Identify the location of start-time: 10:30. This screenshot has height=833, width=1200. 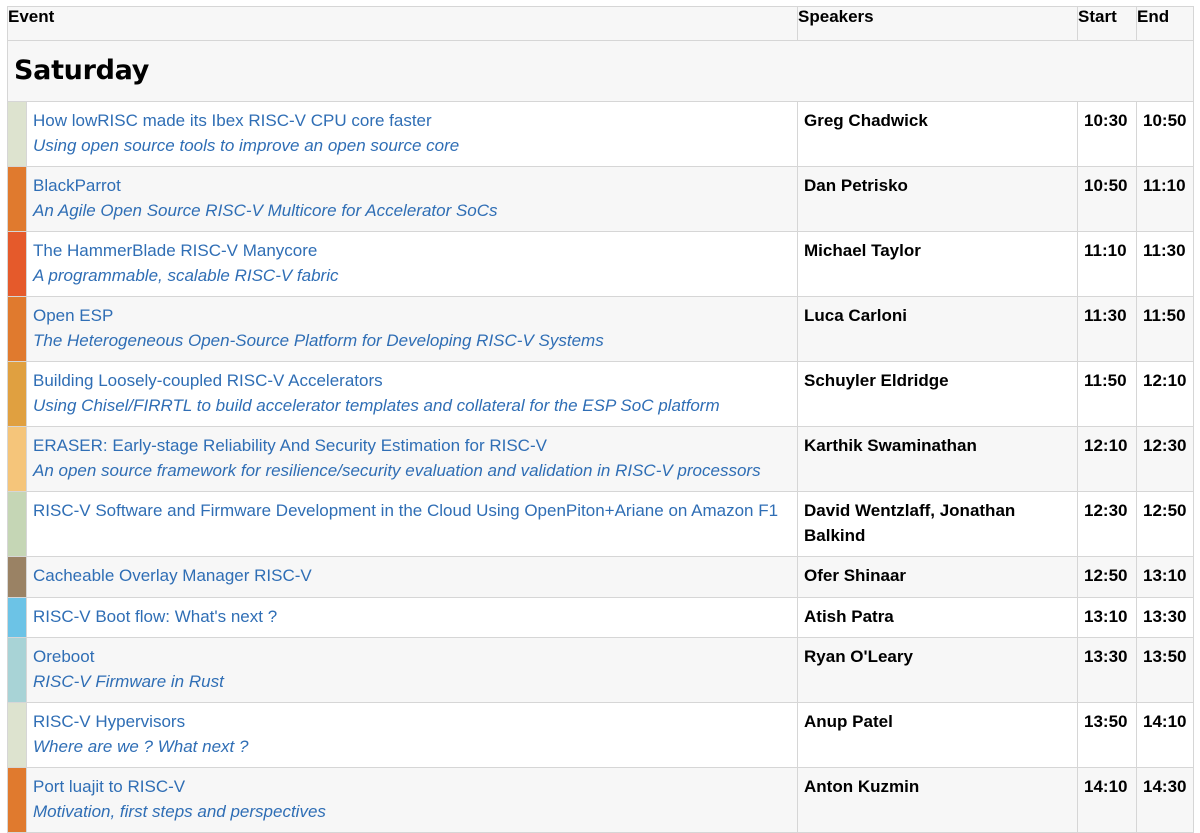
(1106, 120).